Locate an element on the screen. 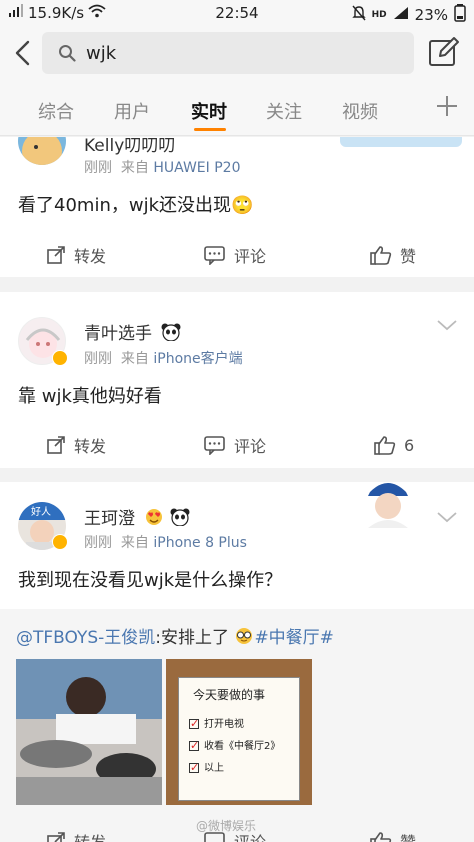 The image size is (474, 842). post-actions: 转发 评论 6 is located at coordinates (237, 445).